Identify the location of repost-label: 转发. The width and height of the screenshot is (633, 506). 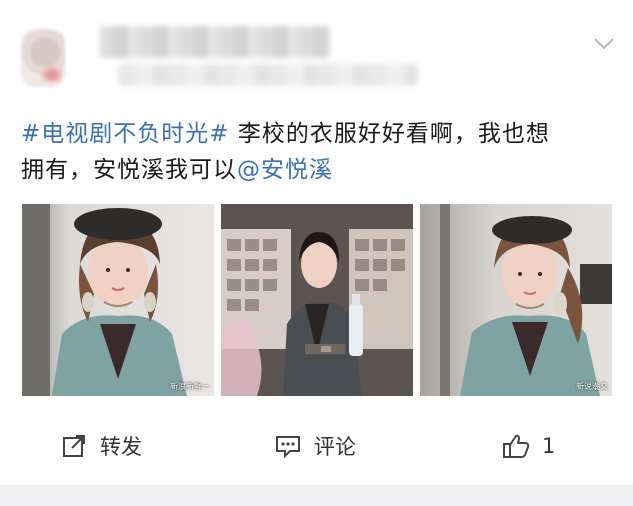
(121, 446).